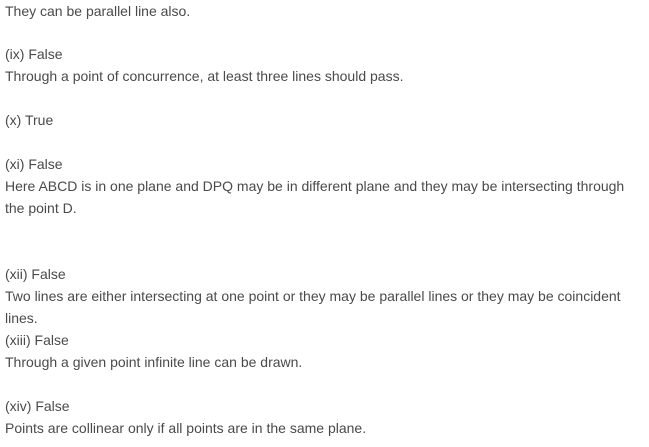  What do you see at coordinates (41, 208) in the screenshot?
I see `answer-xi-explanation-2: the point D.` at bounding box center [41, 208].